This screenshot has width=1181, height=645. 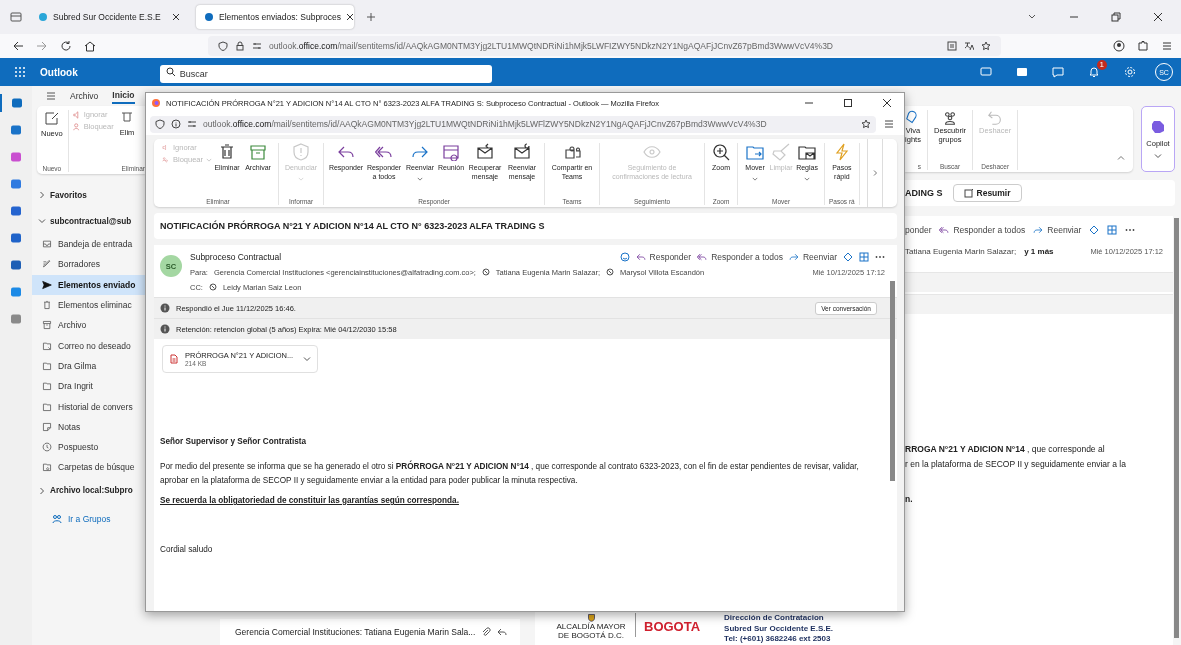 I want to click on search-folder-icon, so click(x=47, y=467).